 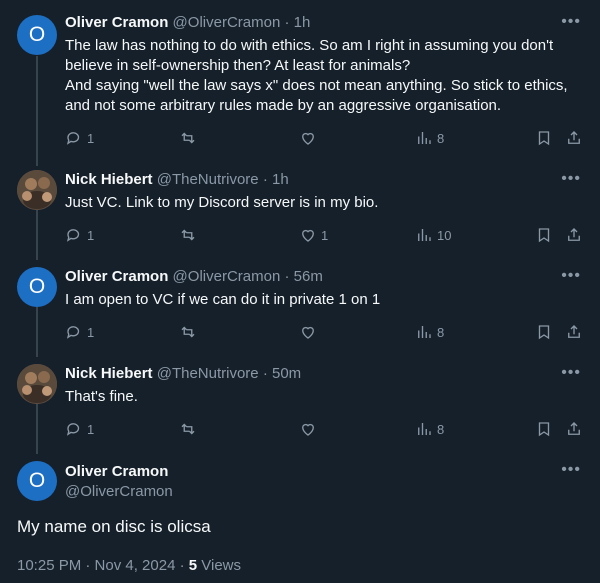 I want to click on post-time: · 50m, so click(x=282, y=373).